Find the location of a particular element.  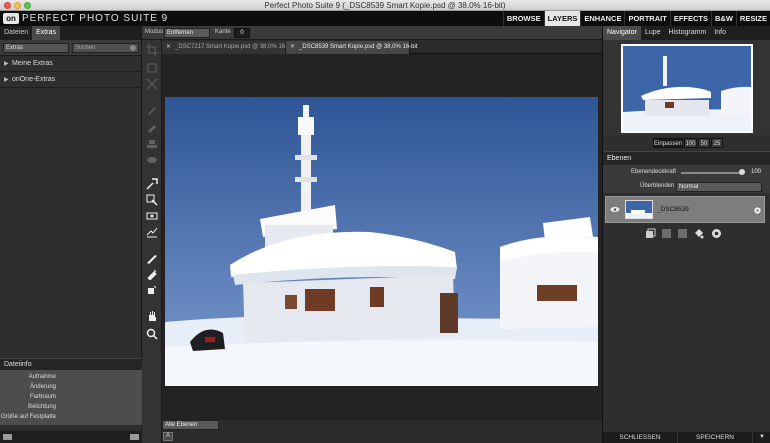

mask-layer-icon is located at coordinates (682, 233).